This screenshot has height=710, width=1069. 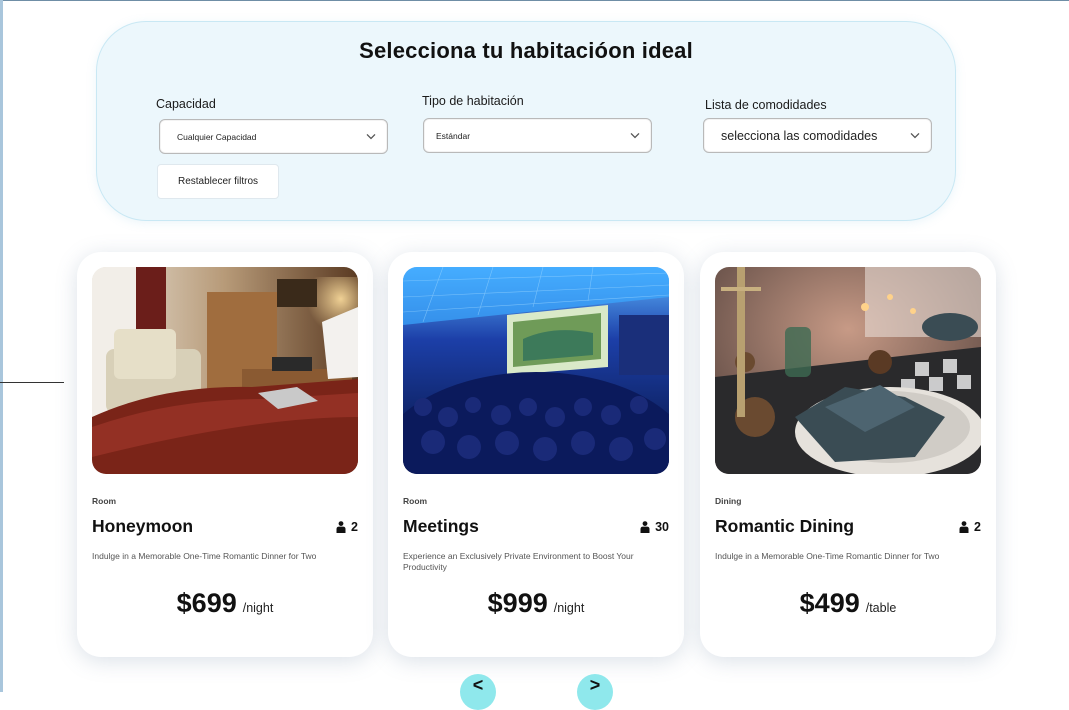 I want to click on amenities-select: selecciona las comodidades, so click(x=817, y=135).